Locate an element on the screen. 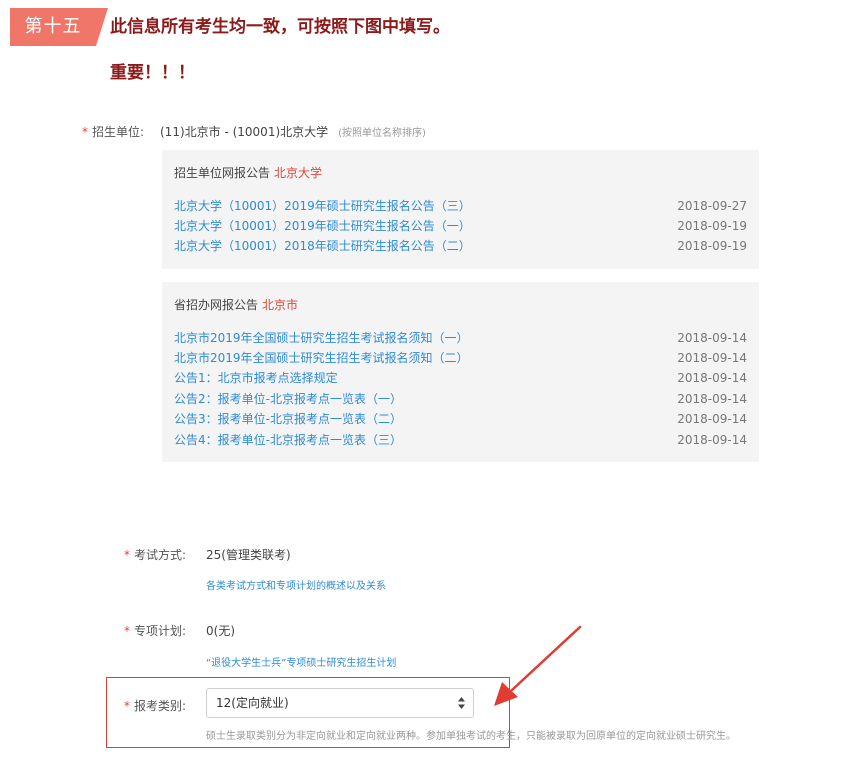 Image resolution: width=844 pixels, height=758 pixels. instruction-headline: 此信息所有考生均一致，可按照下图中填写。 is located at coordinates (280, 27).